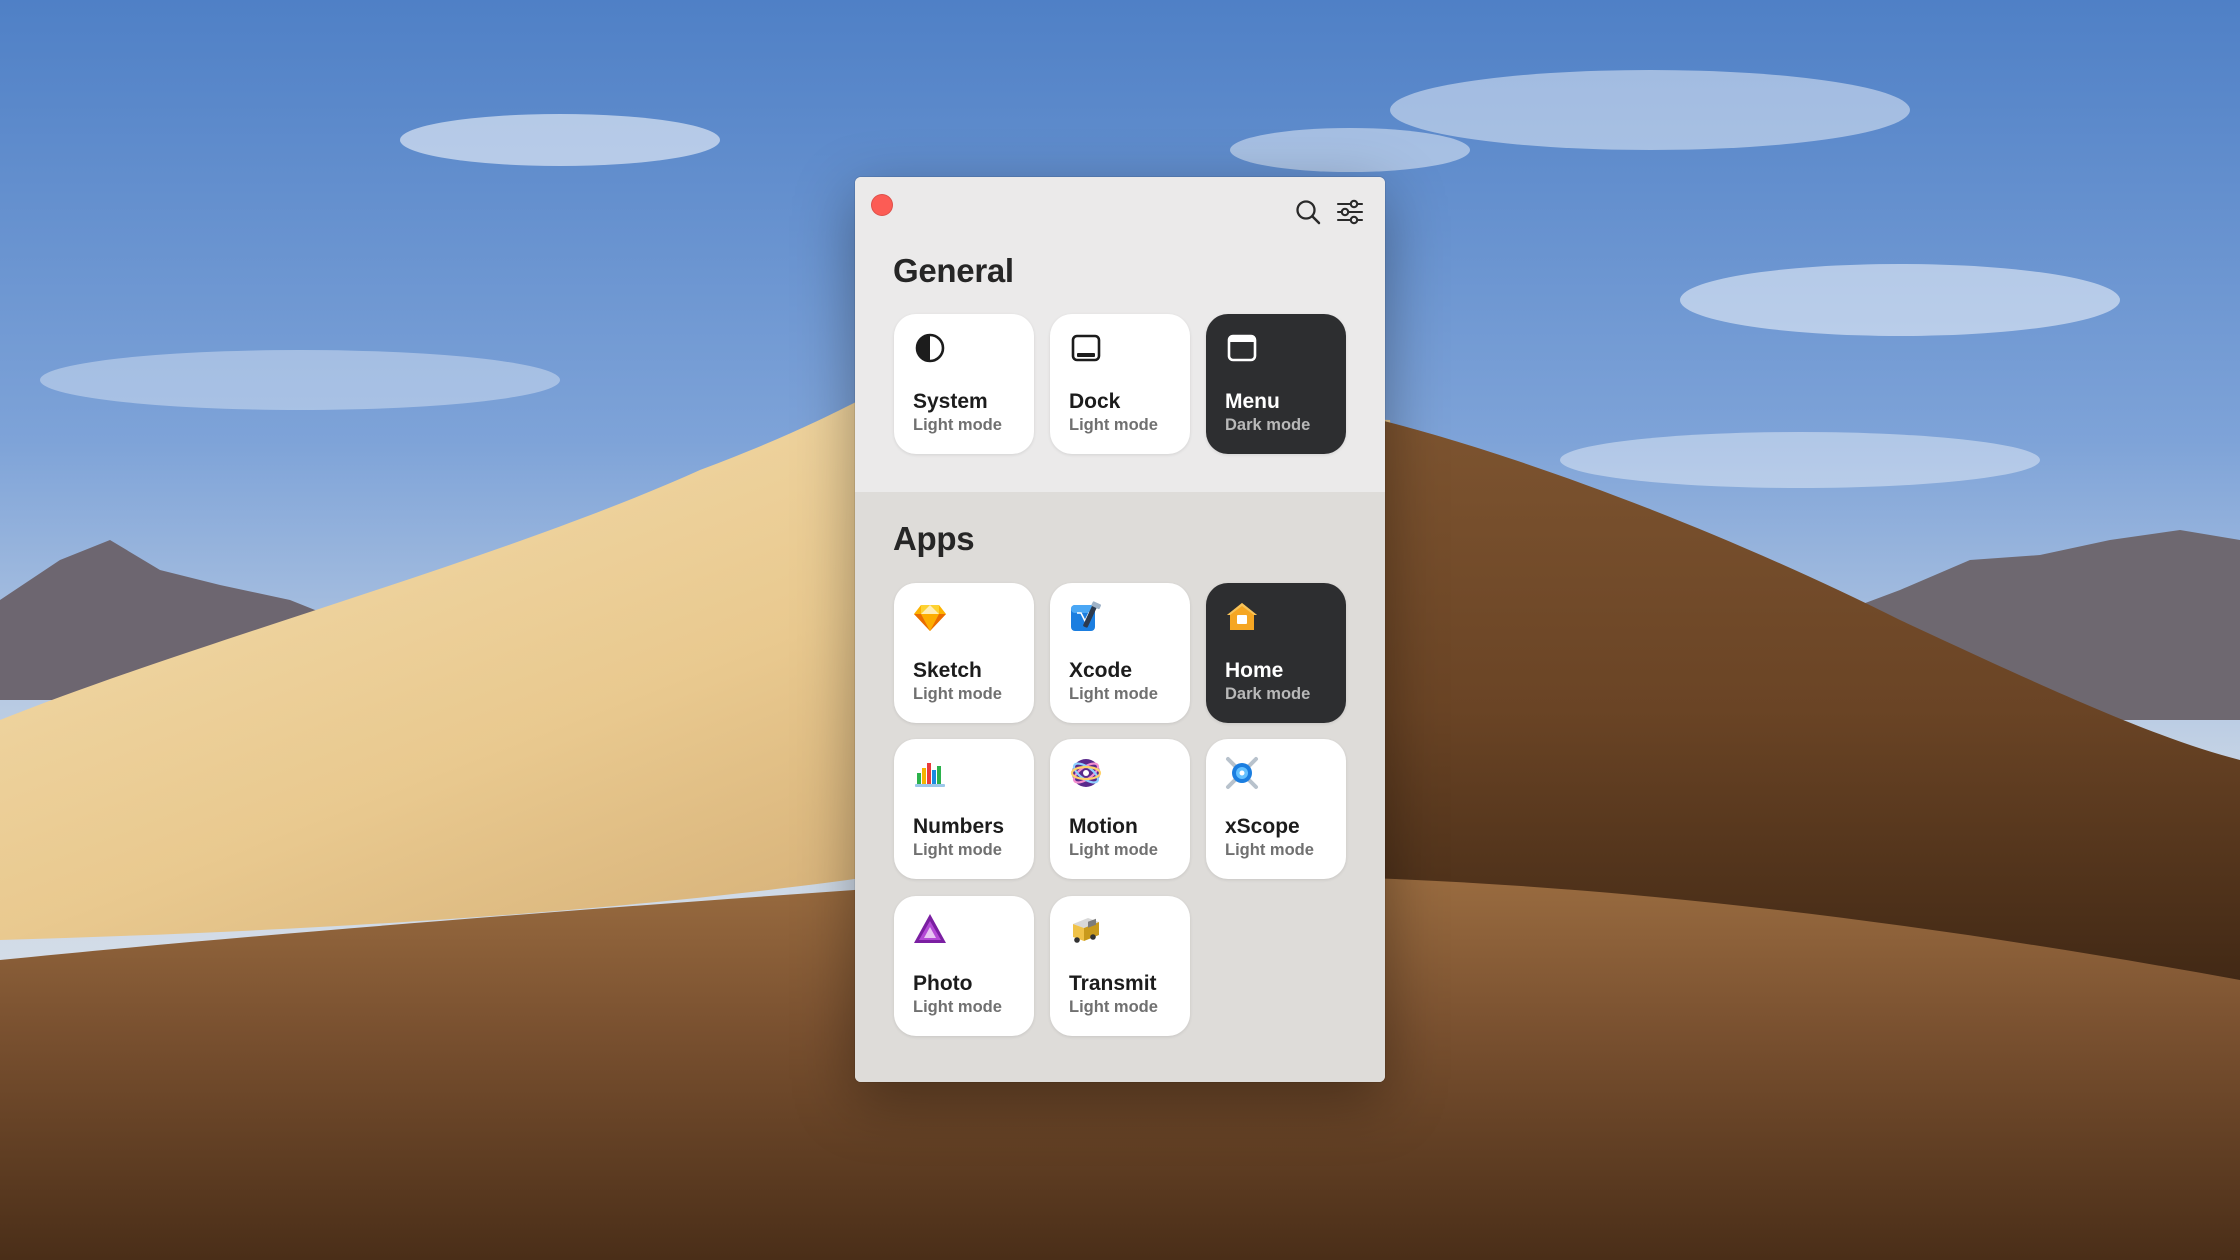  What do you see at coordinates (1103, 826) in the screenshot?
I see `tile-name: Motion` at bounding box center [1103, 826].